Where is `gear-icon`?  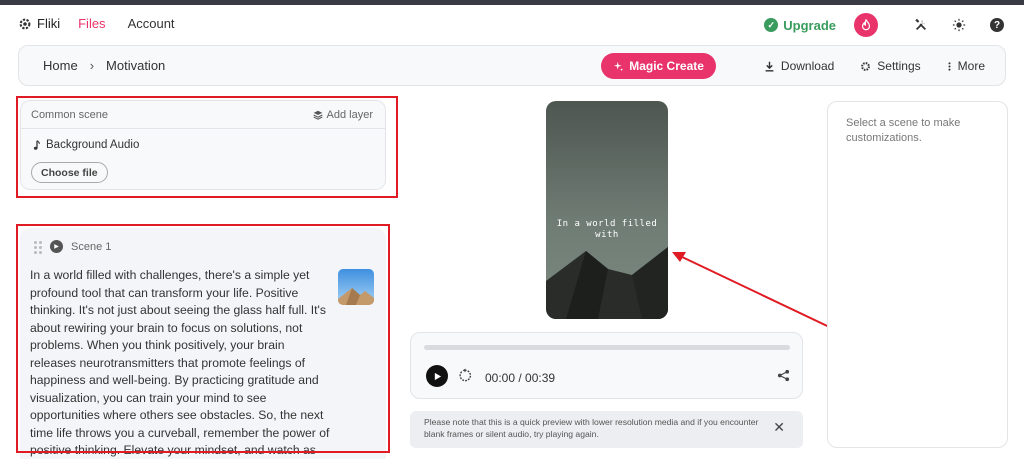 gear-icon is located at coordinates (866, 66).